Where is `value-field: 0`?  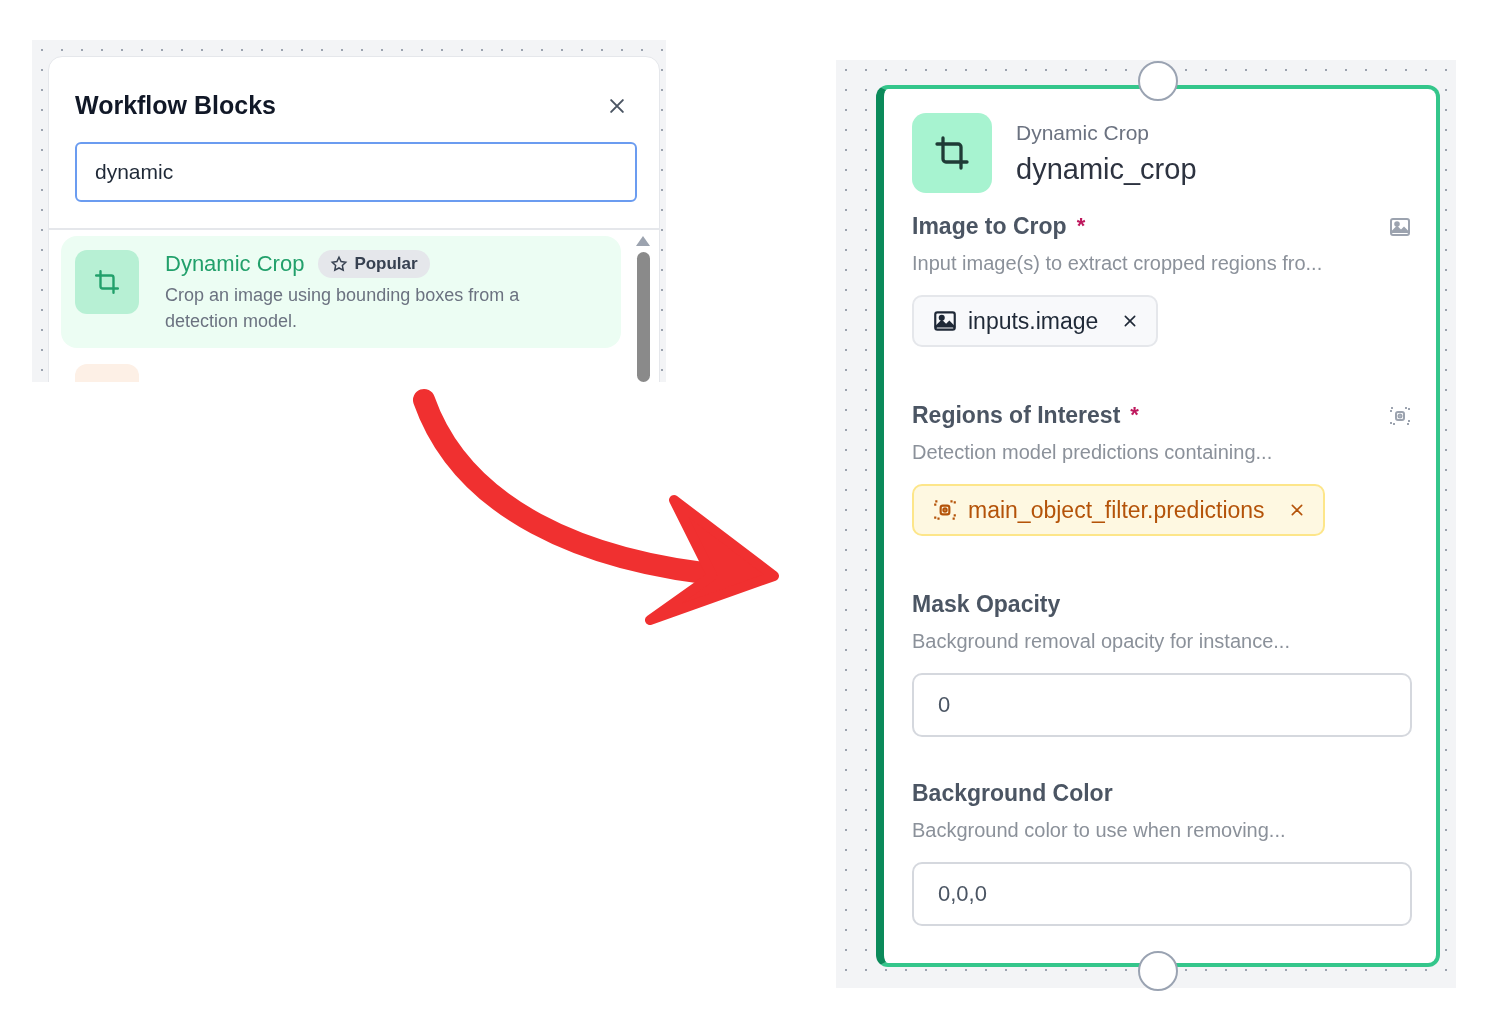
value-field: 0 is located at coordinates (1162, 705).